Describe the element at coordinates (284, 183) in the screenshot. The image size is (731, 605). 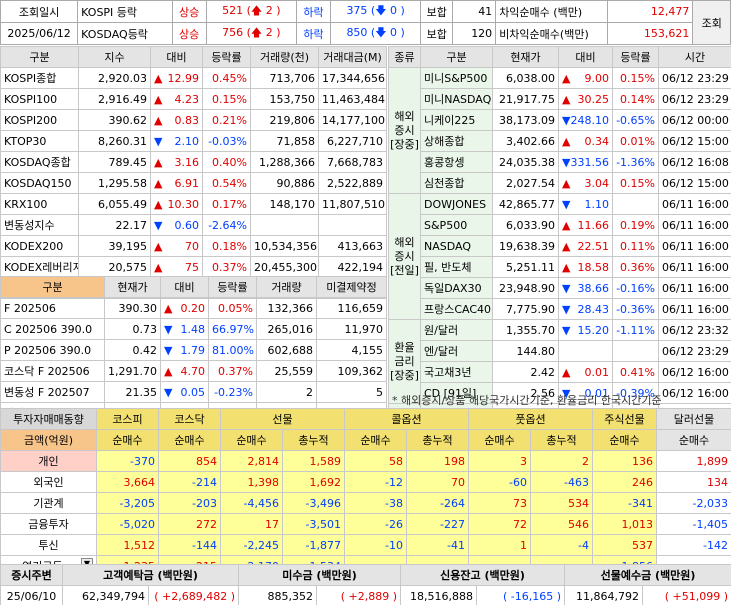
I see `index-volume: 90,886` at that location.